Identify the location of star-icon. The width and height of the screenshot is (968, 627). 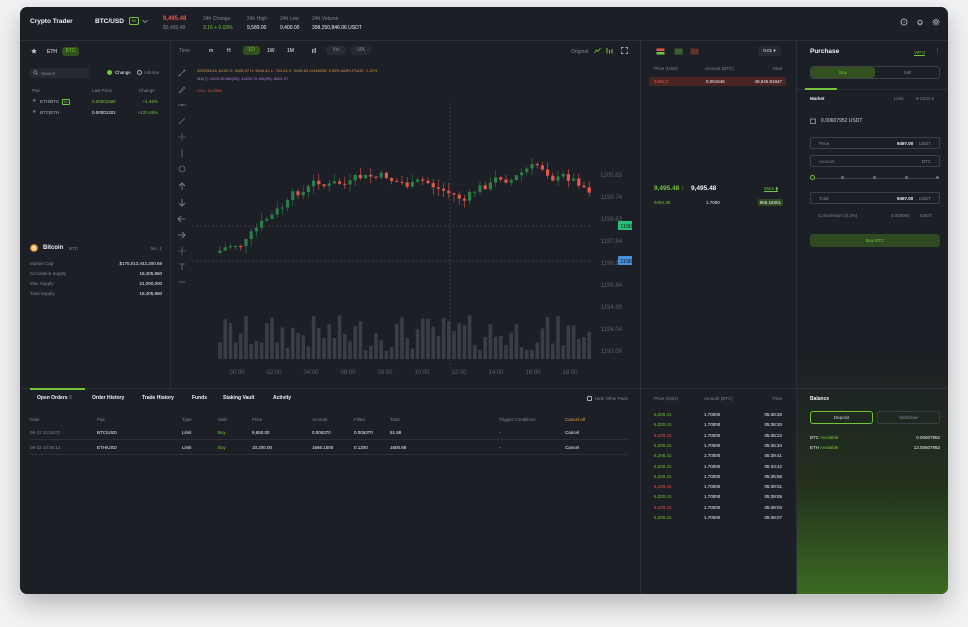
(34, 51).